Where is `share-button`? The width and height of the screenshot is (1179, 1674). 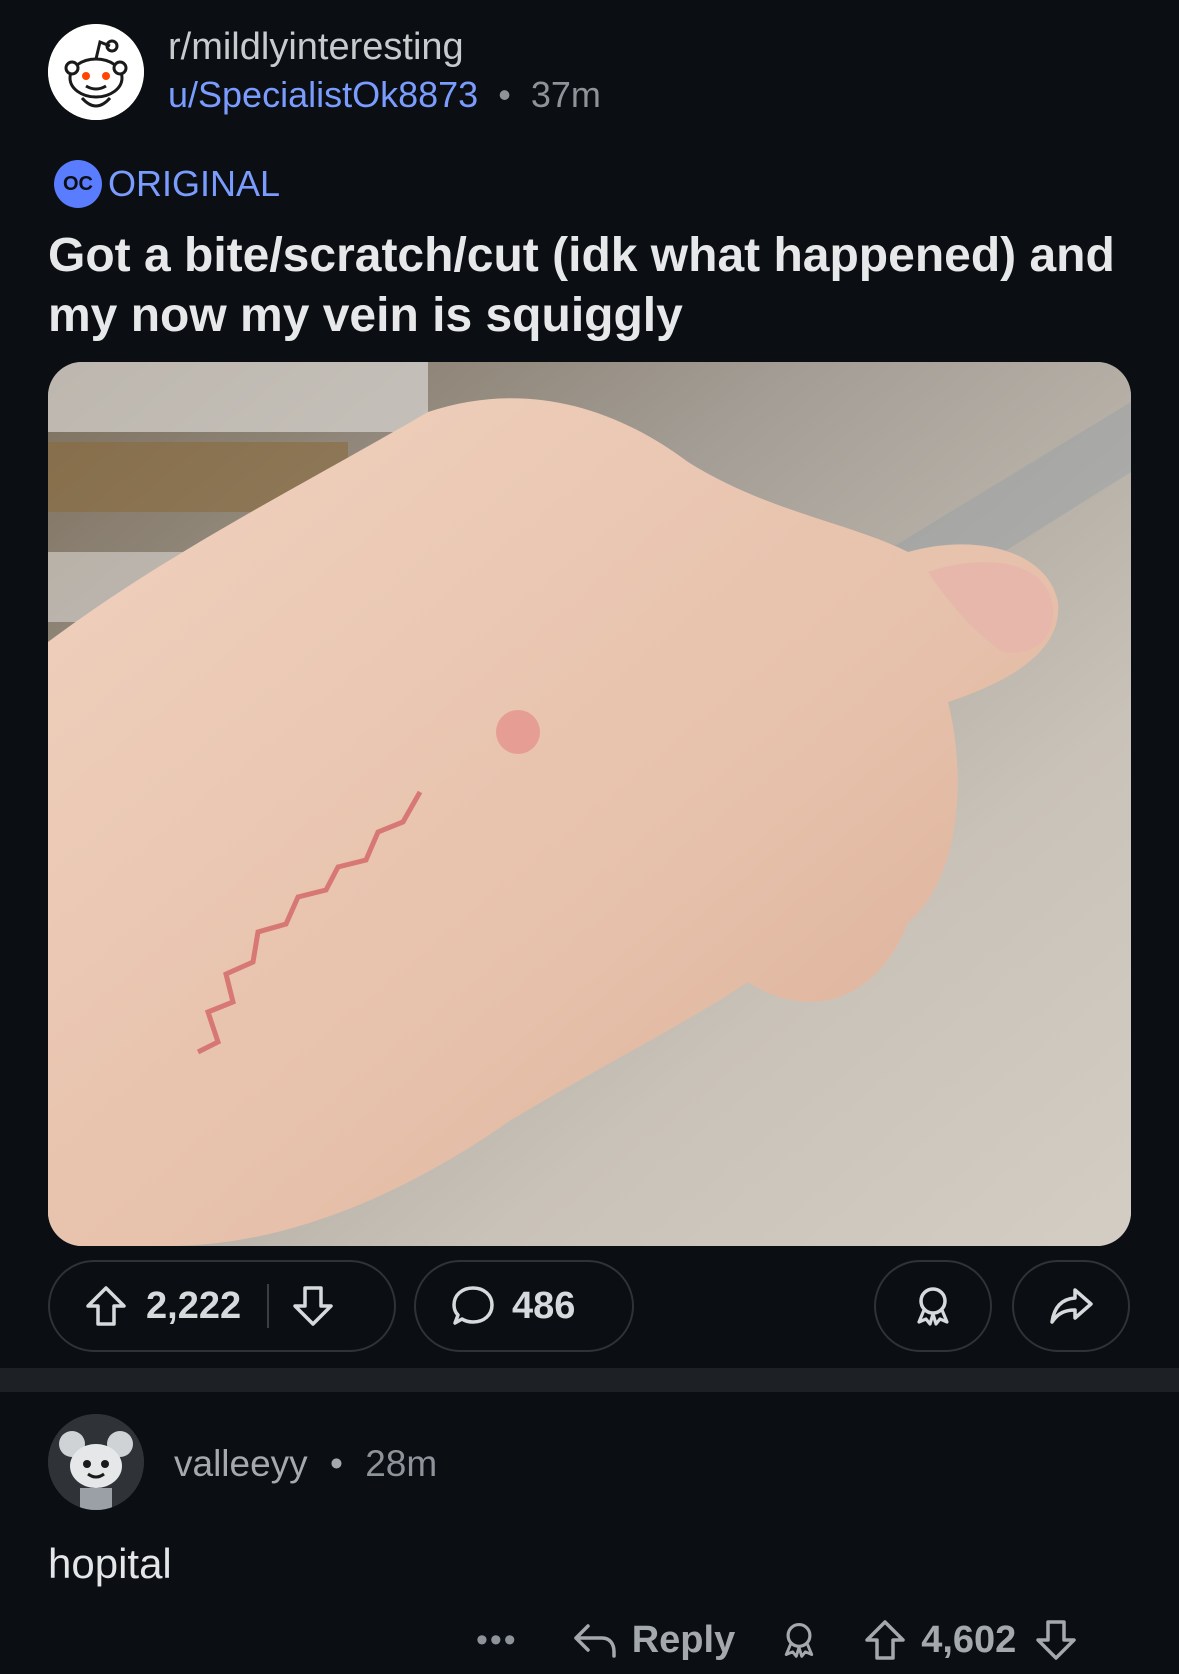
share-button is located at coordinates (1071, 1306).